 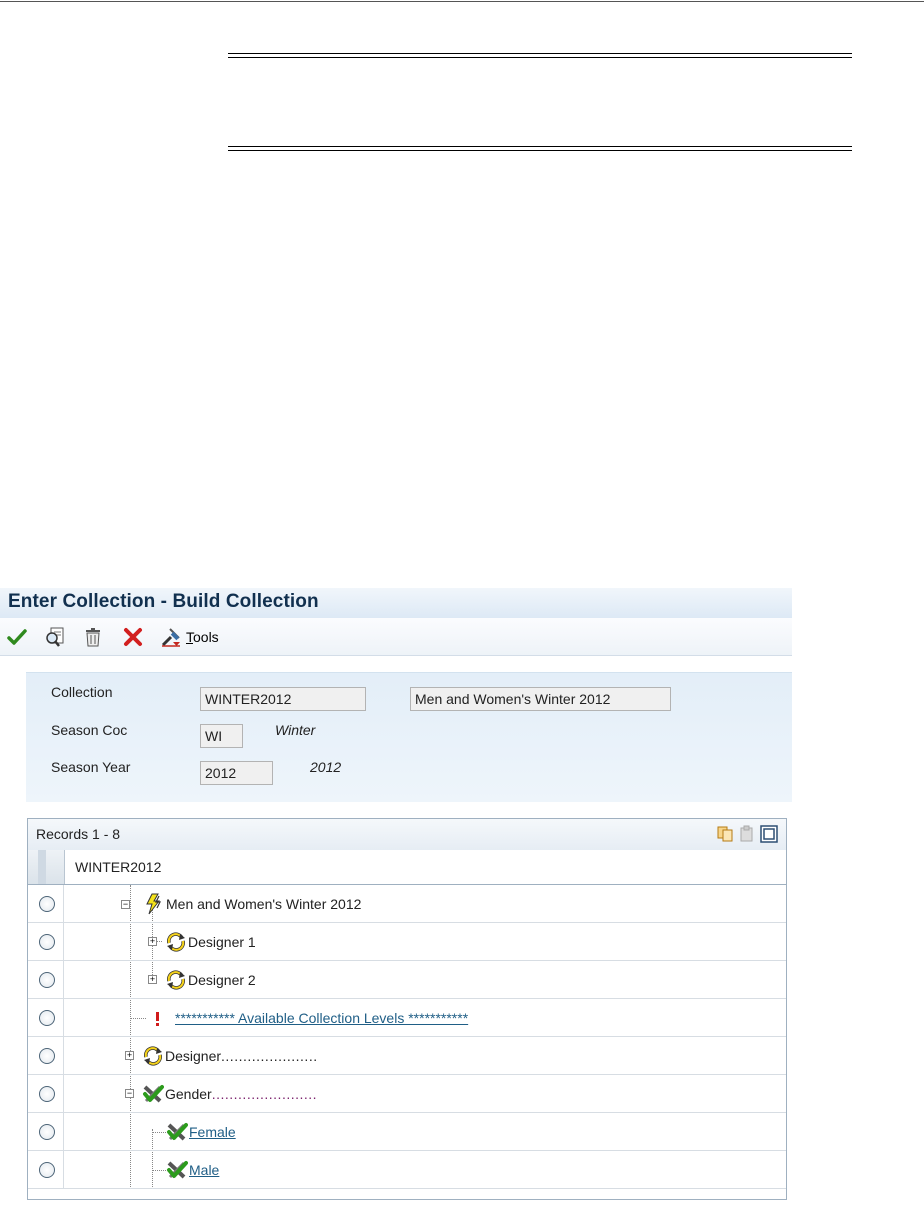 I want to click on cancel-x-icon, so click(x=133, y=637).